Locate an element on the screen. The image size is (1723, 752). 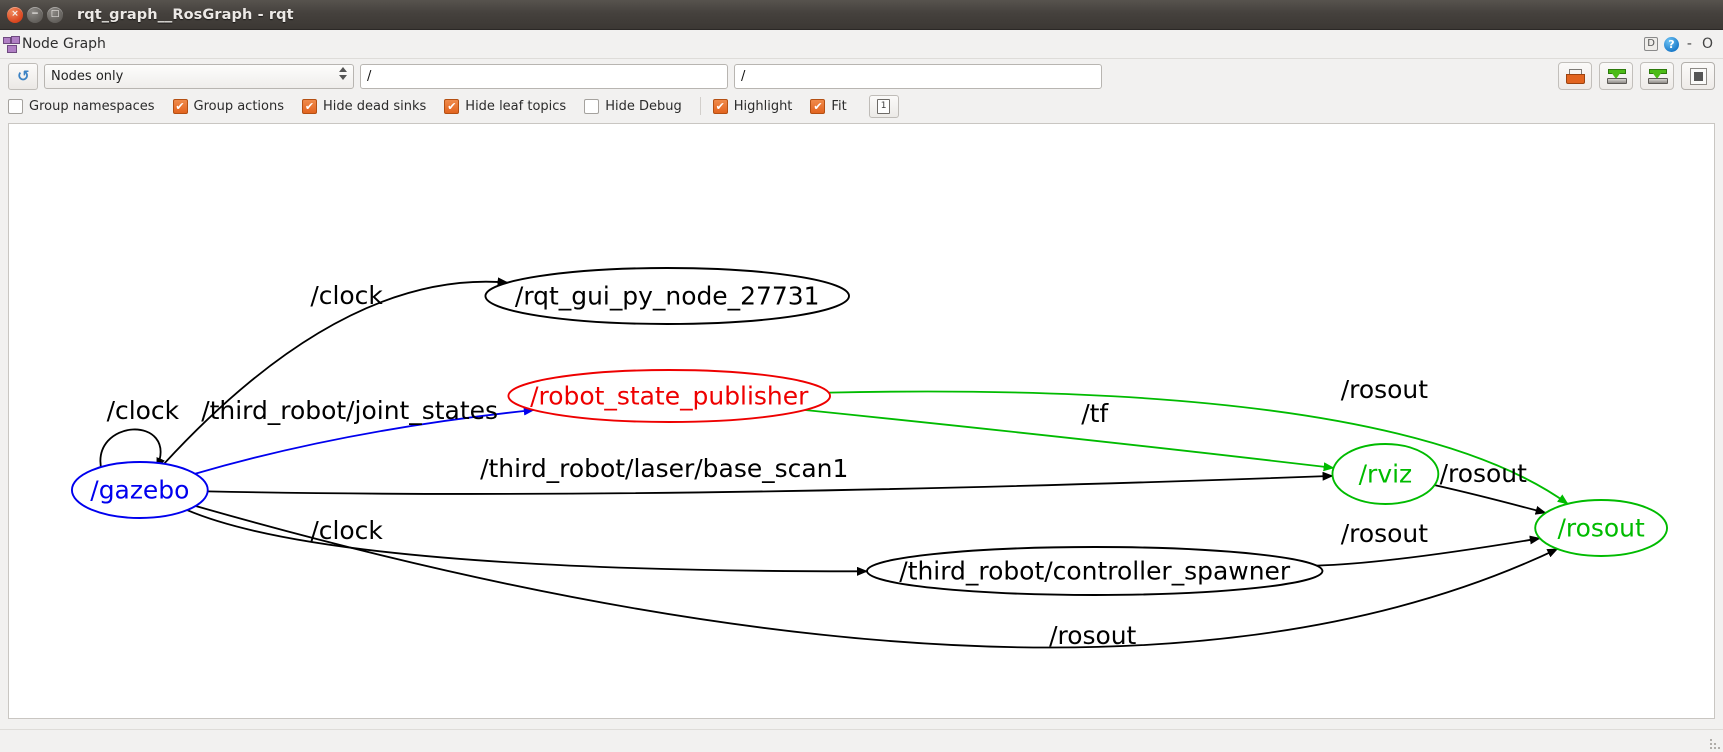
plugin-title: Node Graph is located at coordinates (64, 44).